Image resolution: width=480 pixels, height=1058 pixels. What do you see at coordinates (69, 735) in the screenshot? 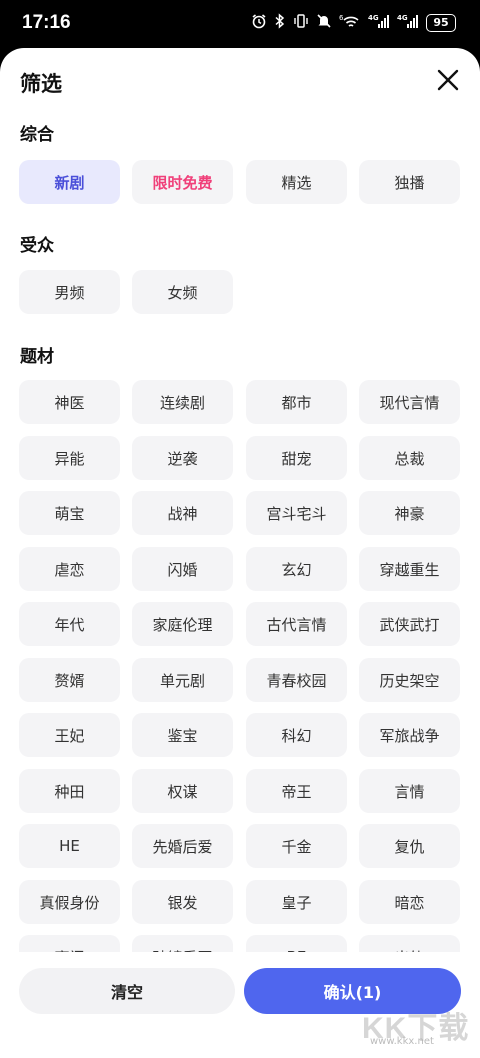
I see `filter-chip-genre: 王妃` at bounding box center [69, 735].